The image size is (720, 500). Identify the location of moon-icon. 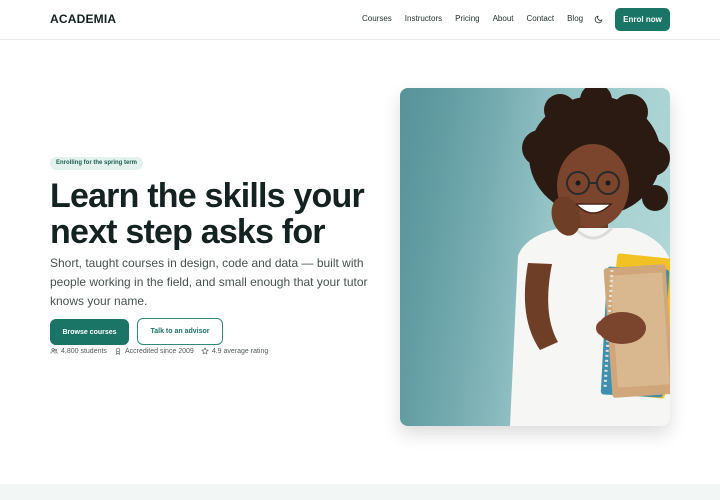
(598, 19).